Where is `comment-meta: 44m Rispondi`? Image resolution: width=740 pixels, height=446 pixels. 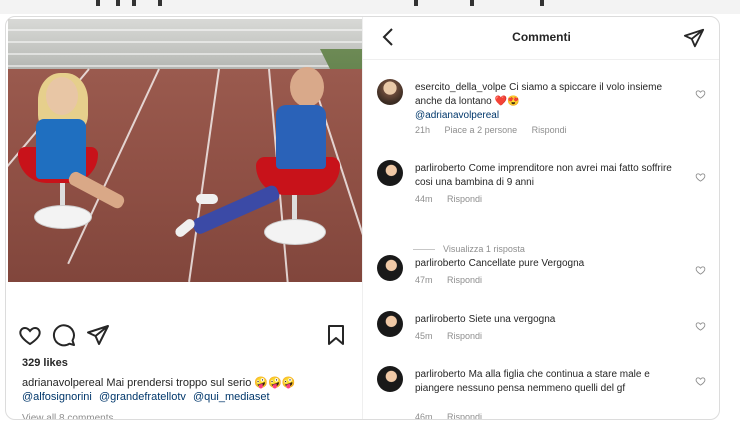 comment-meta: 44m Rispondi is located at coordinates (454, 199).